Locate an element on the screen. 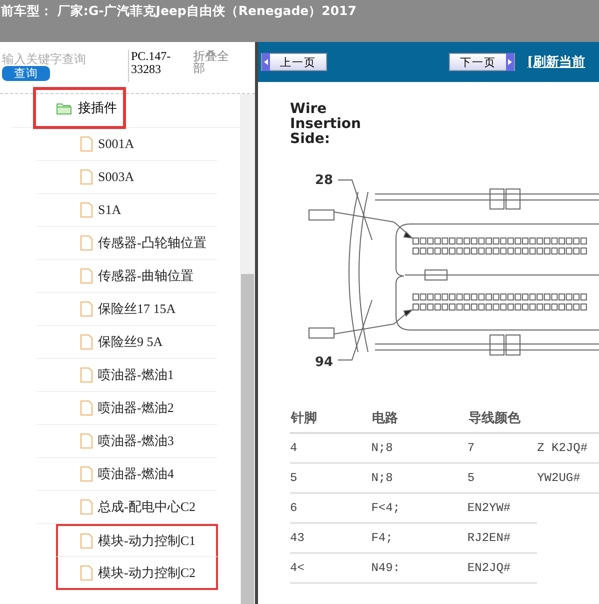 The height and width of the screenshot is (604, 599). tree-file-item: S1A is located at coordinates (127, 210).